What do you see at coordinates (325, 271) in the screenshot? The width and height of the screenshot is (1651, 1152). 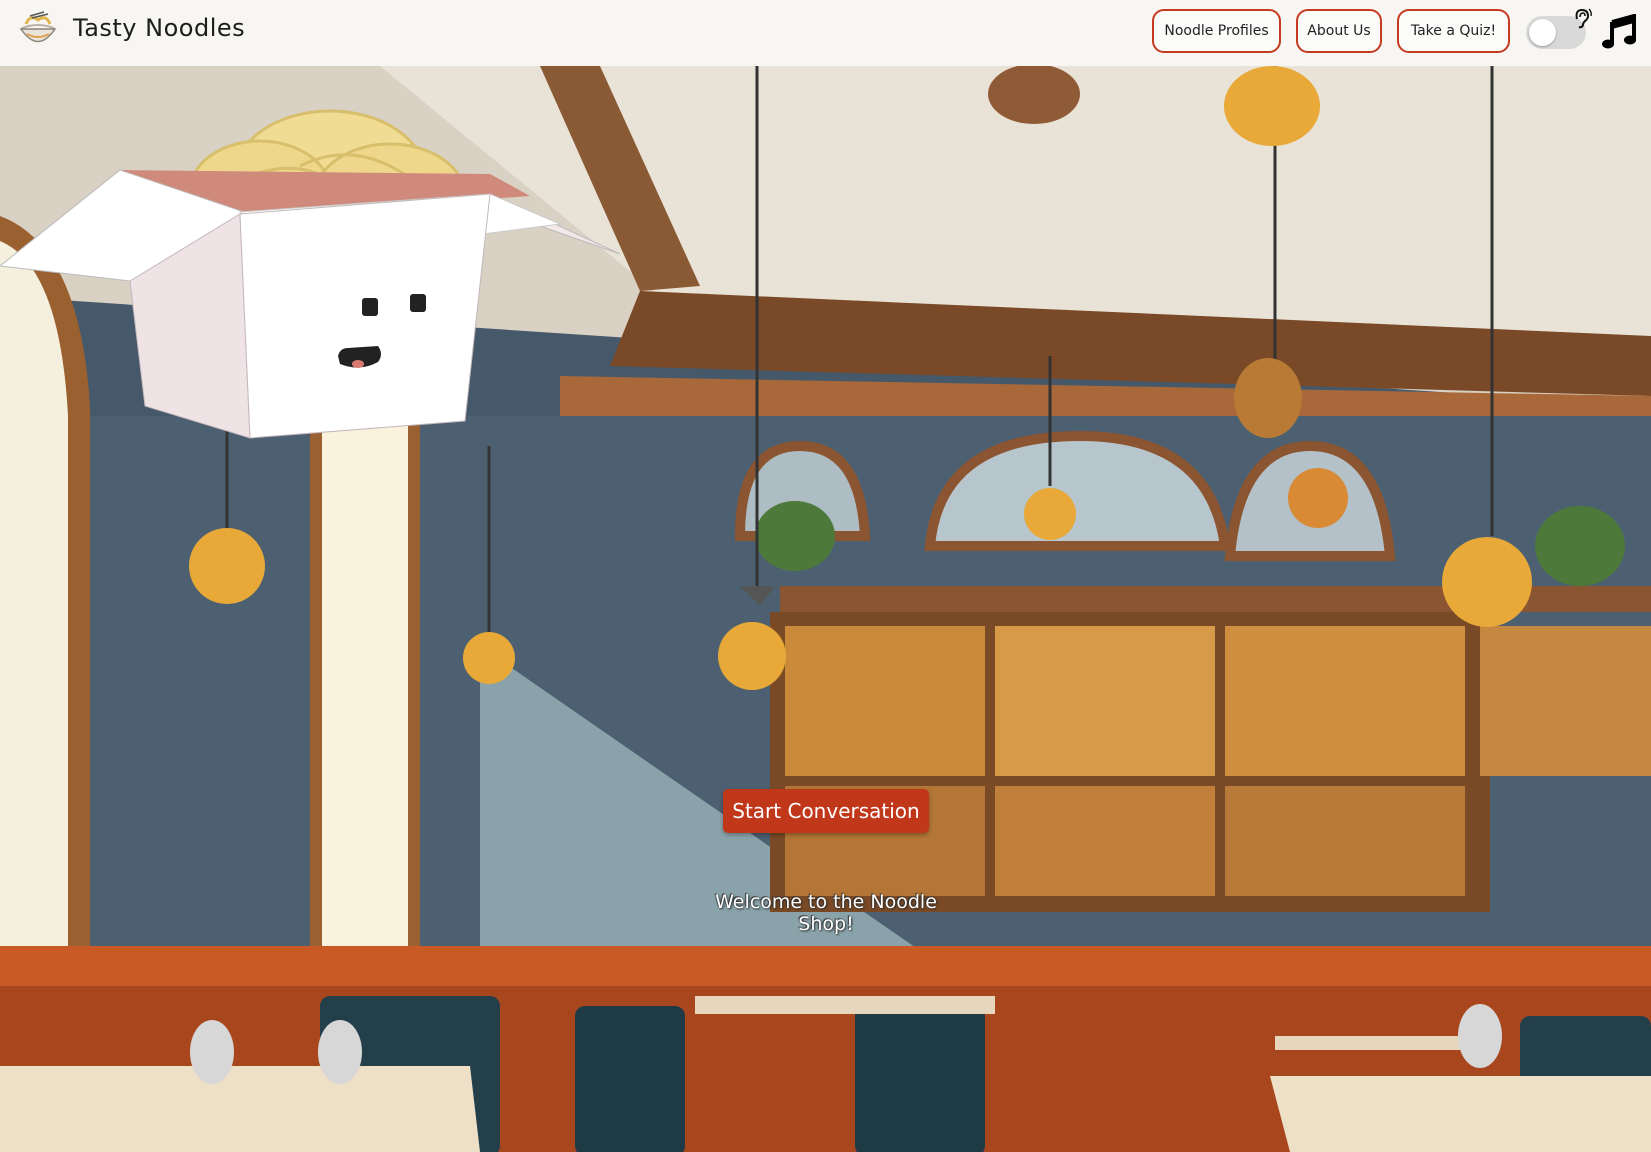 I see `noodle-box-mascot` at bounding box center [325, 271].